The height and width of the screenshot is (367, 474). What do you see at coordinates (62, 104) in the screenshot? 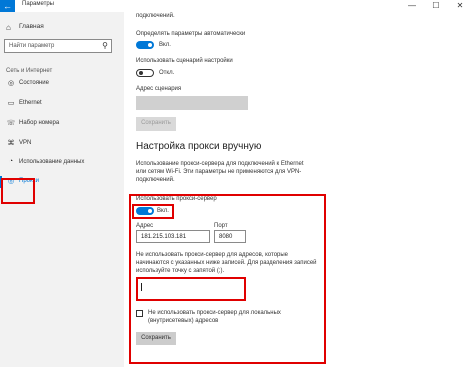
I see `sidebar-item-ethernet: ▭ Ethernet` at bounding box center [62, 104].